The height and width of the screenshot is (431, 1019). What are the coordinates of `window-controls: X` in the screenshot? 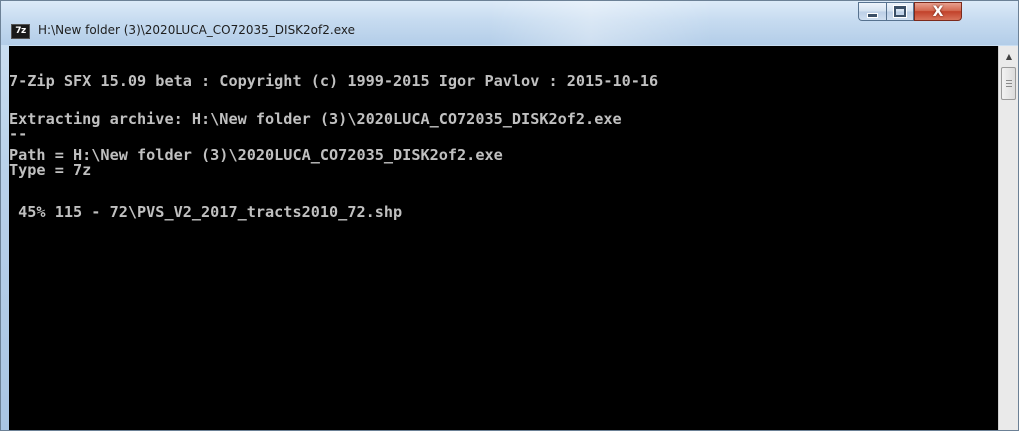 It's located at (910, 12).